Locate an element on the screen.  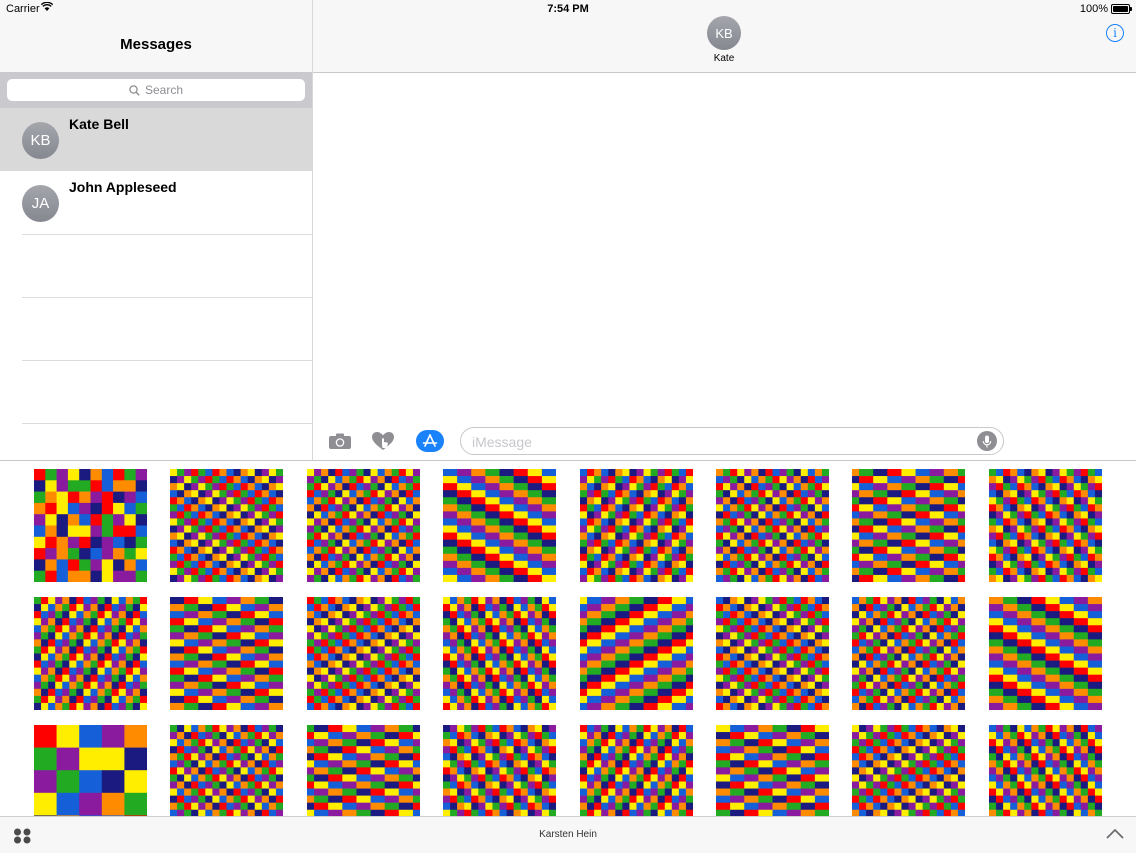
conversation-name: Kate Bell is located at coordinates (99, 124).